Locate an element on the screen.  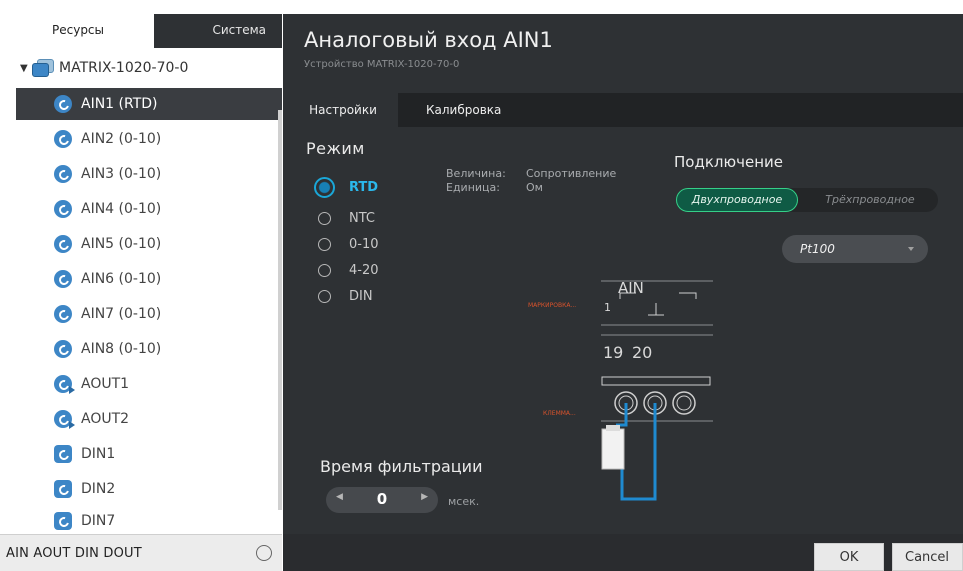
mode-radio-din: DIN is located at coordinates (345, 296).